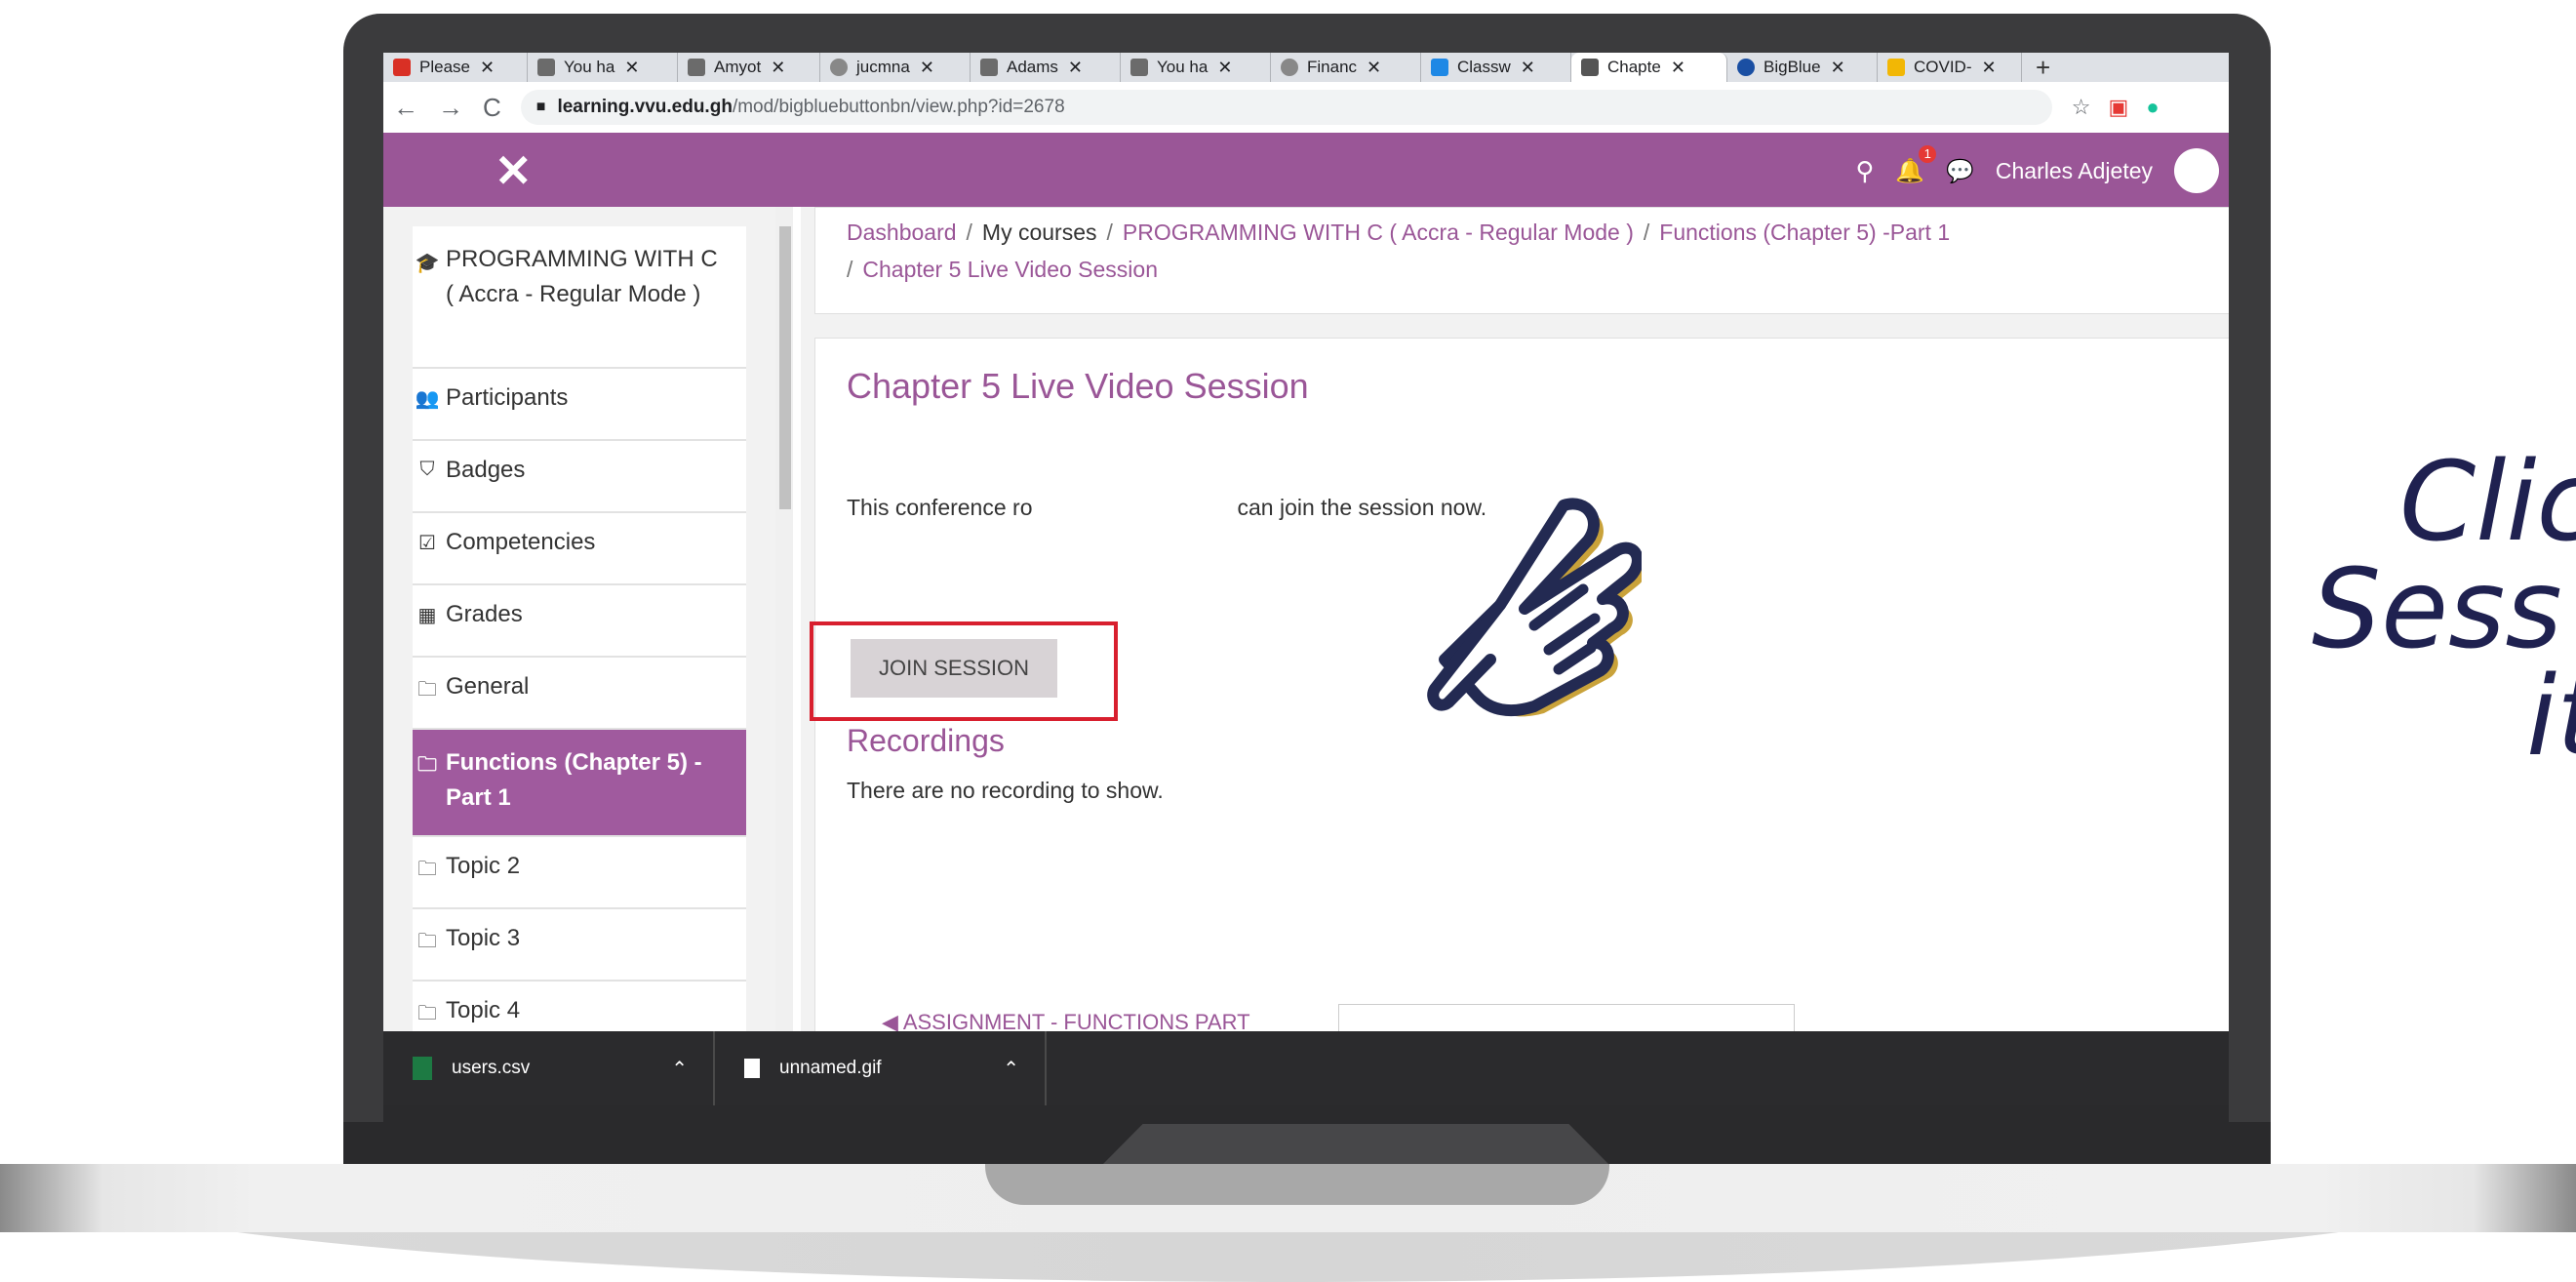 This screenshot has height=1282, width=2576. What do you see at coordinates (402, 67) in the screenshot?
I see `gmail-icon` at bounding box center [402, 67].